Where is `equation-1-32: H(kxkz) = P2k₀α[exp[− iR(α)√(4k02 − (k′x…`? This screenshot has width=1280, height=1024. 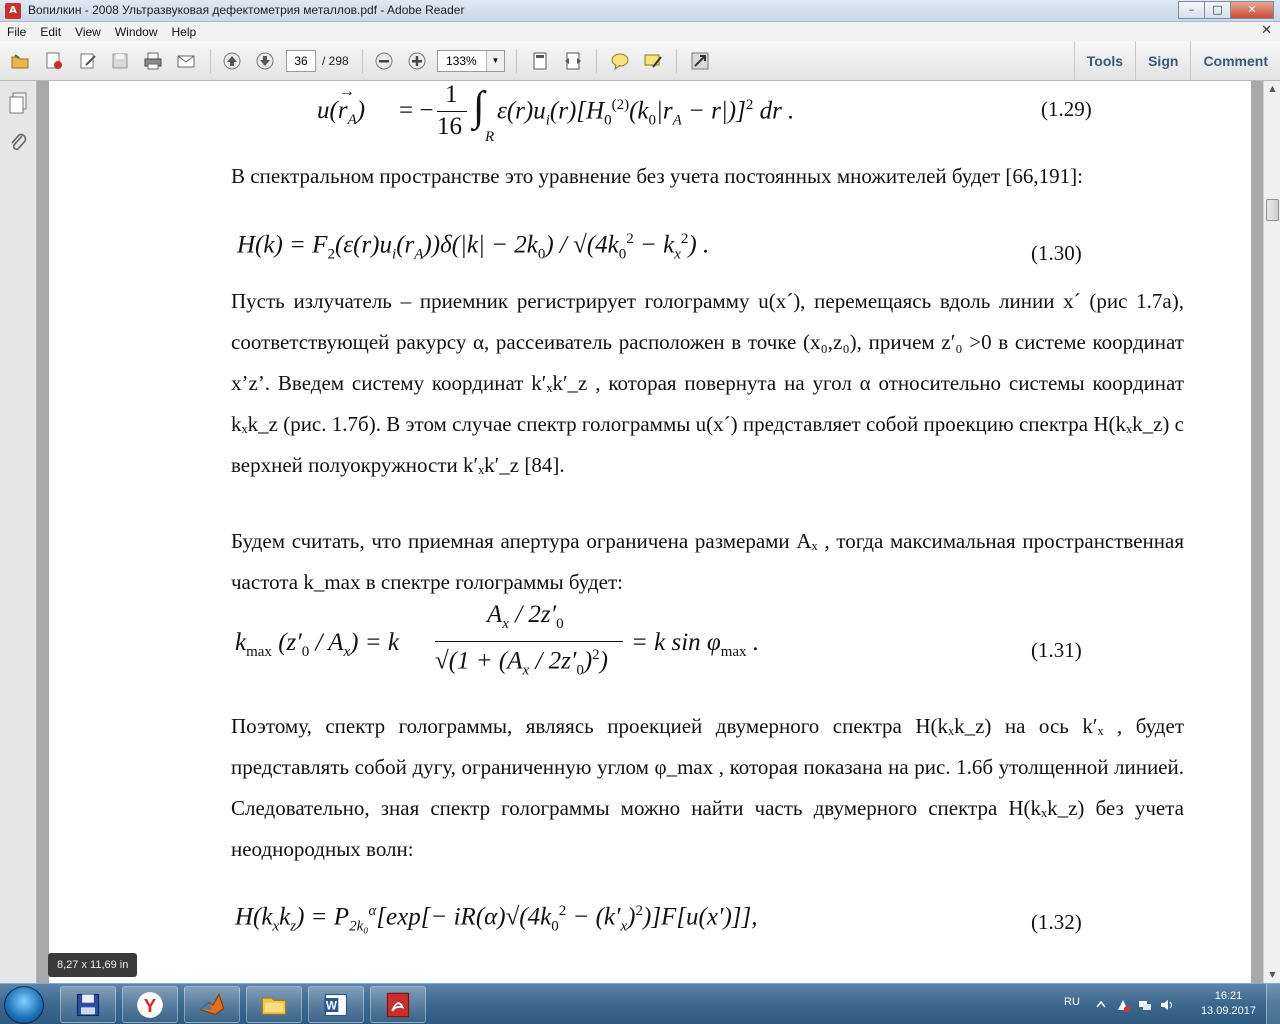
equation-1-32: H(kxkz) = P2k₀α[exp[− iR(α)√(4k02 − (k′x… is located at coordinates (496, 919).